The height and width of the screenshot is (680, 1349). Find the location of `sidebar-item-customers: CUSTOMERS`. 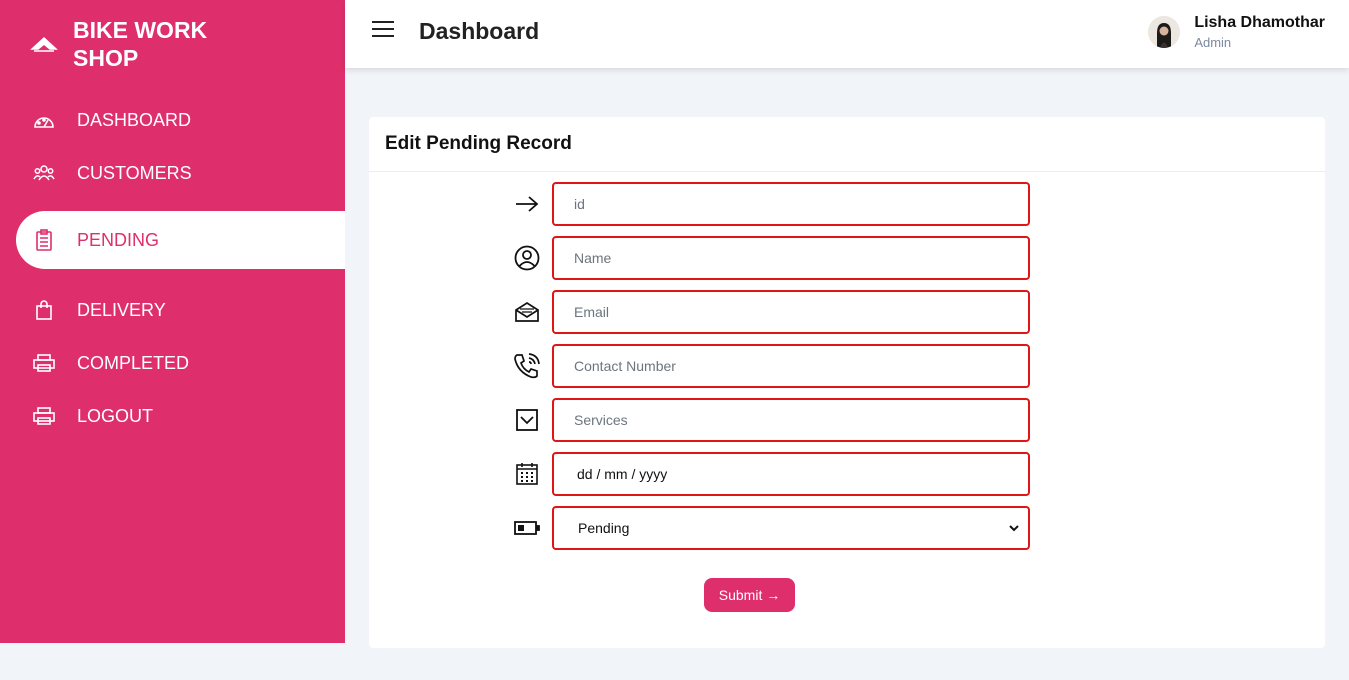

sidebar-item-customers: CUSTOMERS is located at coordinates (180, 173).